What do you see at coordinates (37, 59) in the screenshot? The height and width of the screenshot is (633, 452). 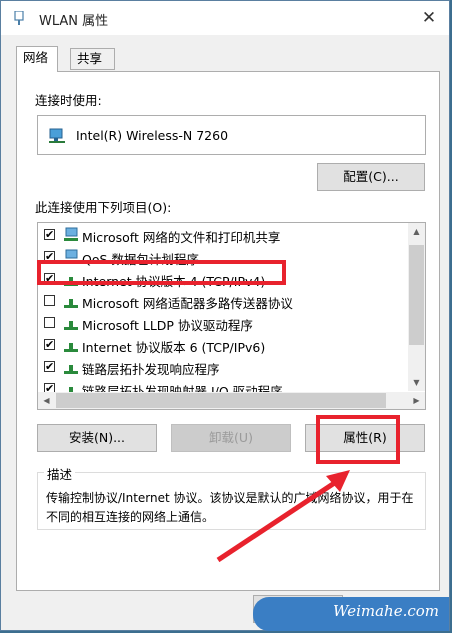 I see `tab-network: 网络` at bounding box center [37, 59].